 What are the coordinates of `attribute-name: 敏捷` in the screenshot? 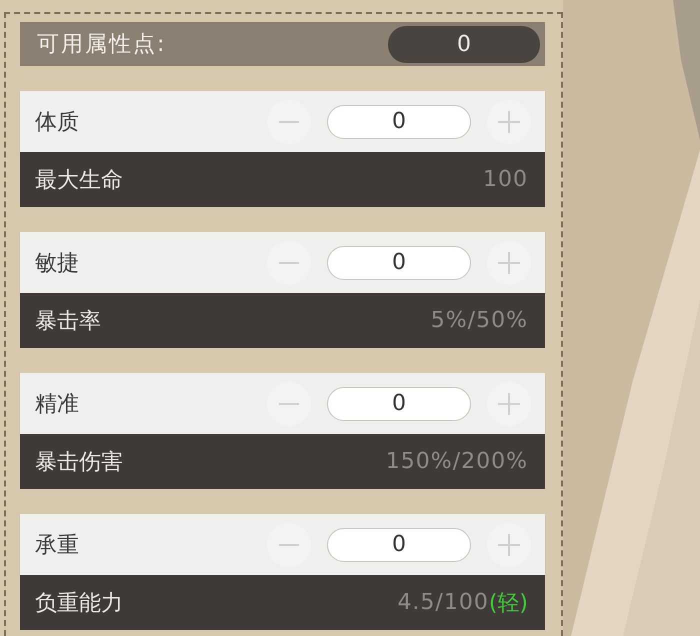 It's located at (57, 264).